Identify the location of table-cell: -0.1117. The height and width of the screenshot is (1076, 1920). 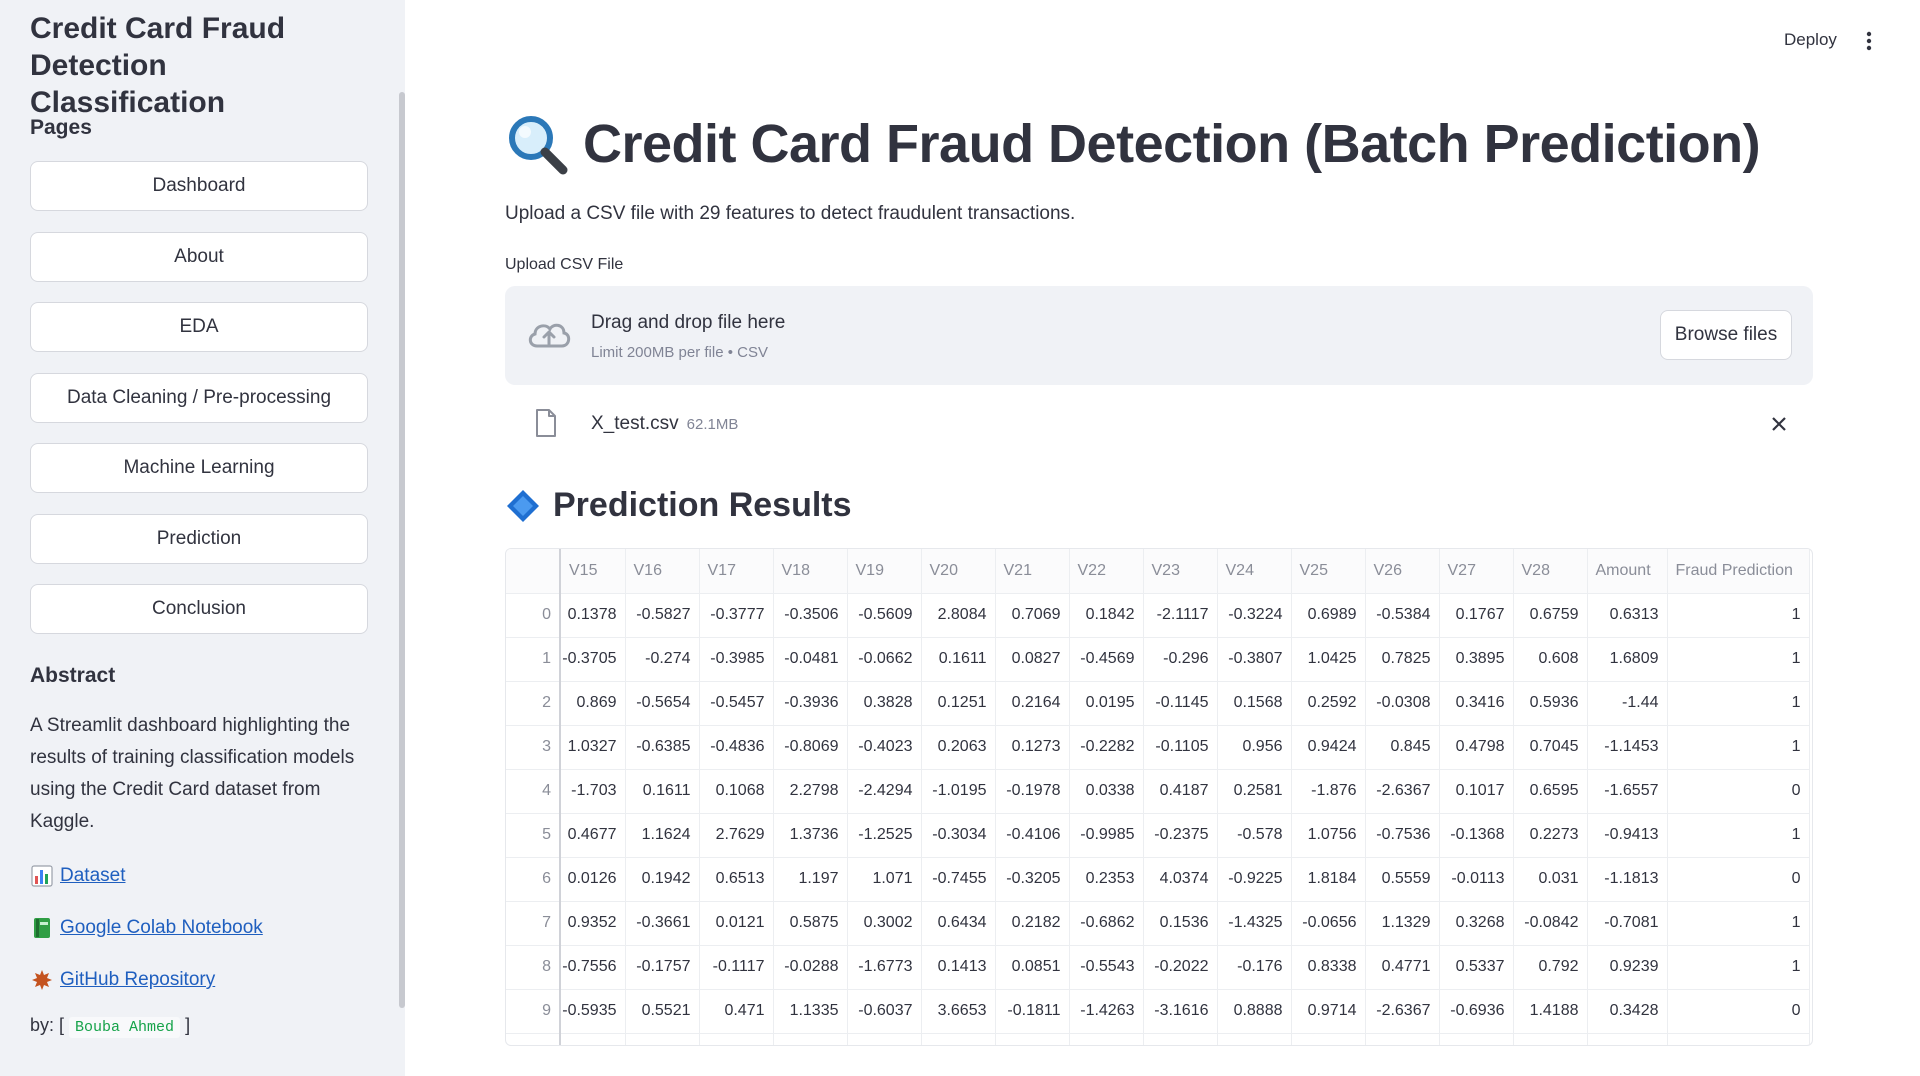
(736, 967).